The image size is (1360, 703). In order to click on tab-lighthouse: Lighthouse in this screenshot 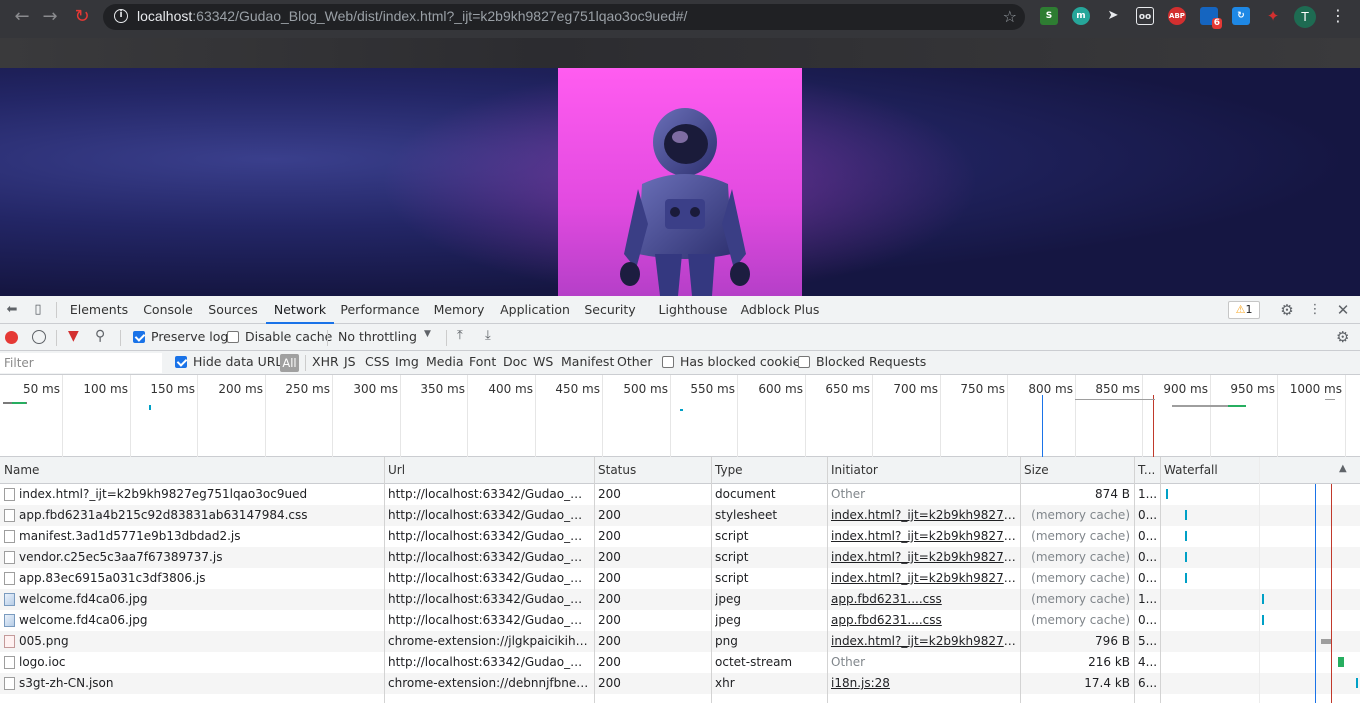, I will do `click(693, 310)`.